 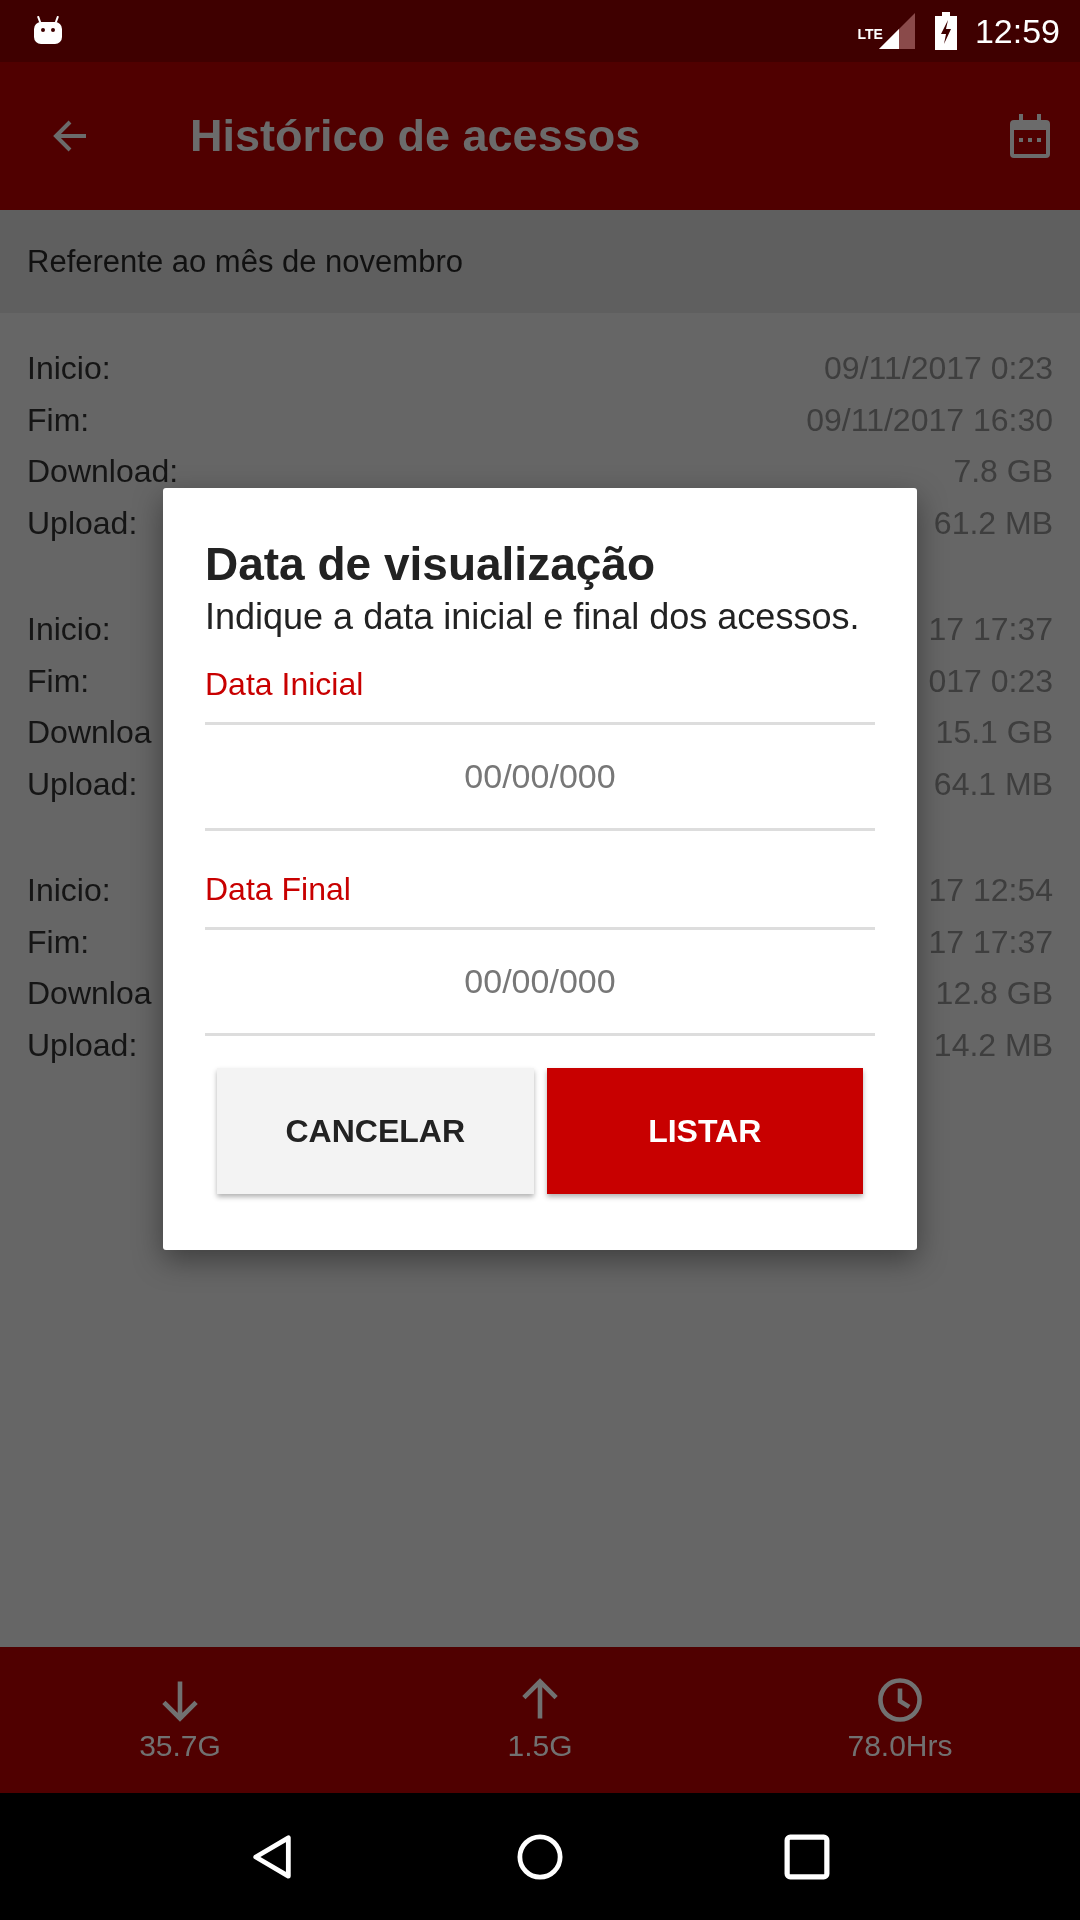 What do you see at coordinates (533, 617) in the screenshot?
I see `dialog-message: Indique a data inicial e final dos acessos.` at bounding box center [533, 617].